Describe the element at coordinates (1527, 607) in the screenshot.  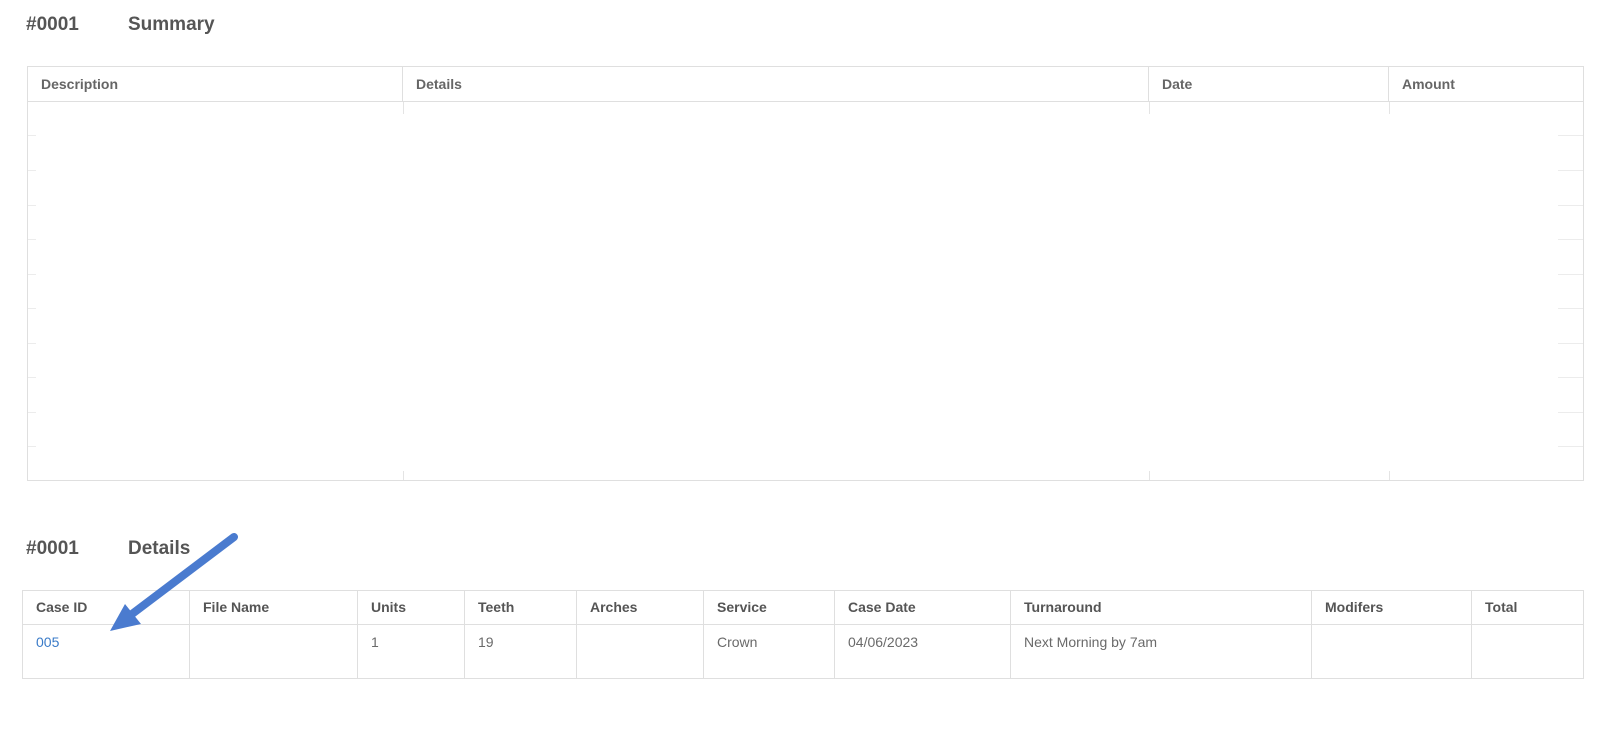
I see `details-col-total: Total` at that location.